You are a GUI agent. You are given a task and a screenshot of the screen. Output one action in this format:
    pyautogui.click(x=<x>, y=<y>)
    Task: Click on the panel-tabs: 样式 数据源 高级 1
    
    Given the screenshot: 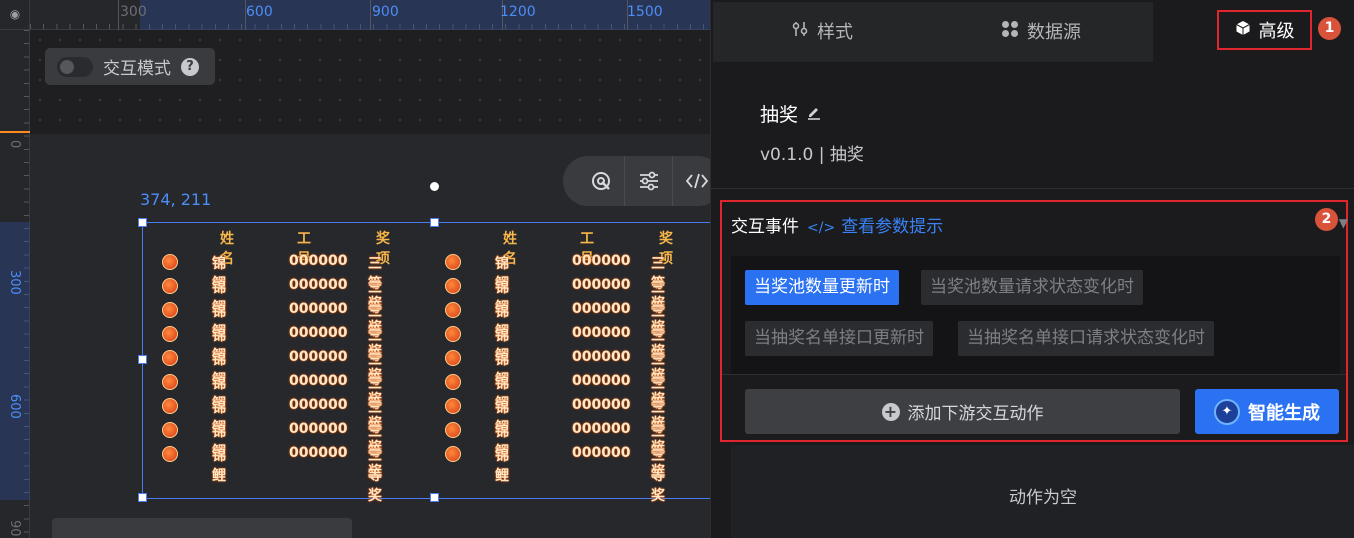 What is the action you would take?
    pyautogui.click(x=1032, y=31)
    